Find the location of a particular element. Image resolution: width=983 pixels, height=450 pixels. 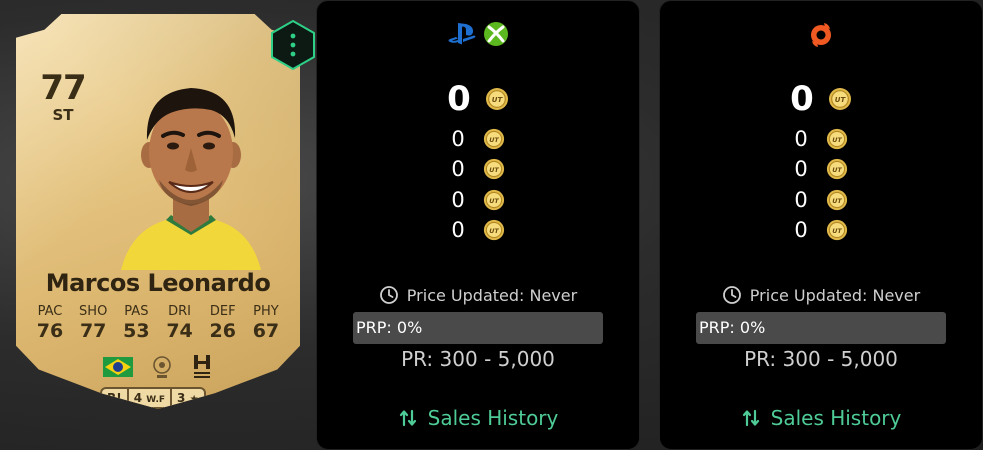

stat-label: SHO is located at coordinates (93, 311).